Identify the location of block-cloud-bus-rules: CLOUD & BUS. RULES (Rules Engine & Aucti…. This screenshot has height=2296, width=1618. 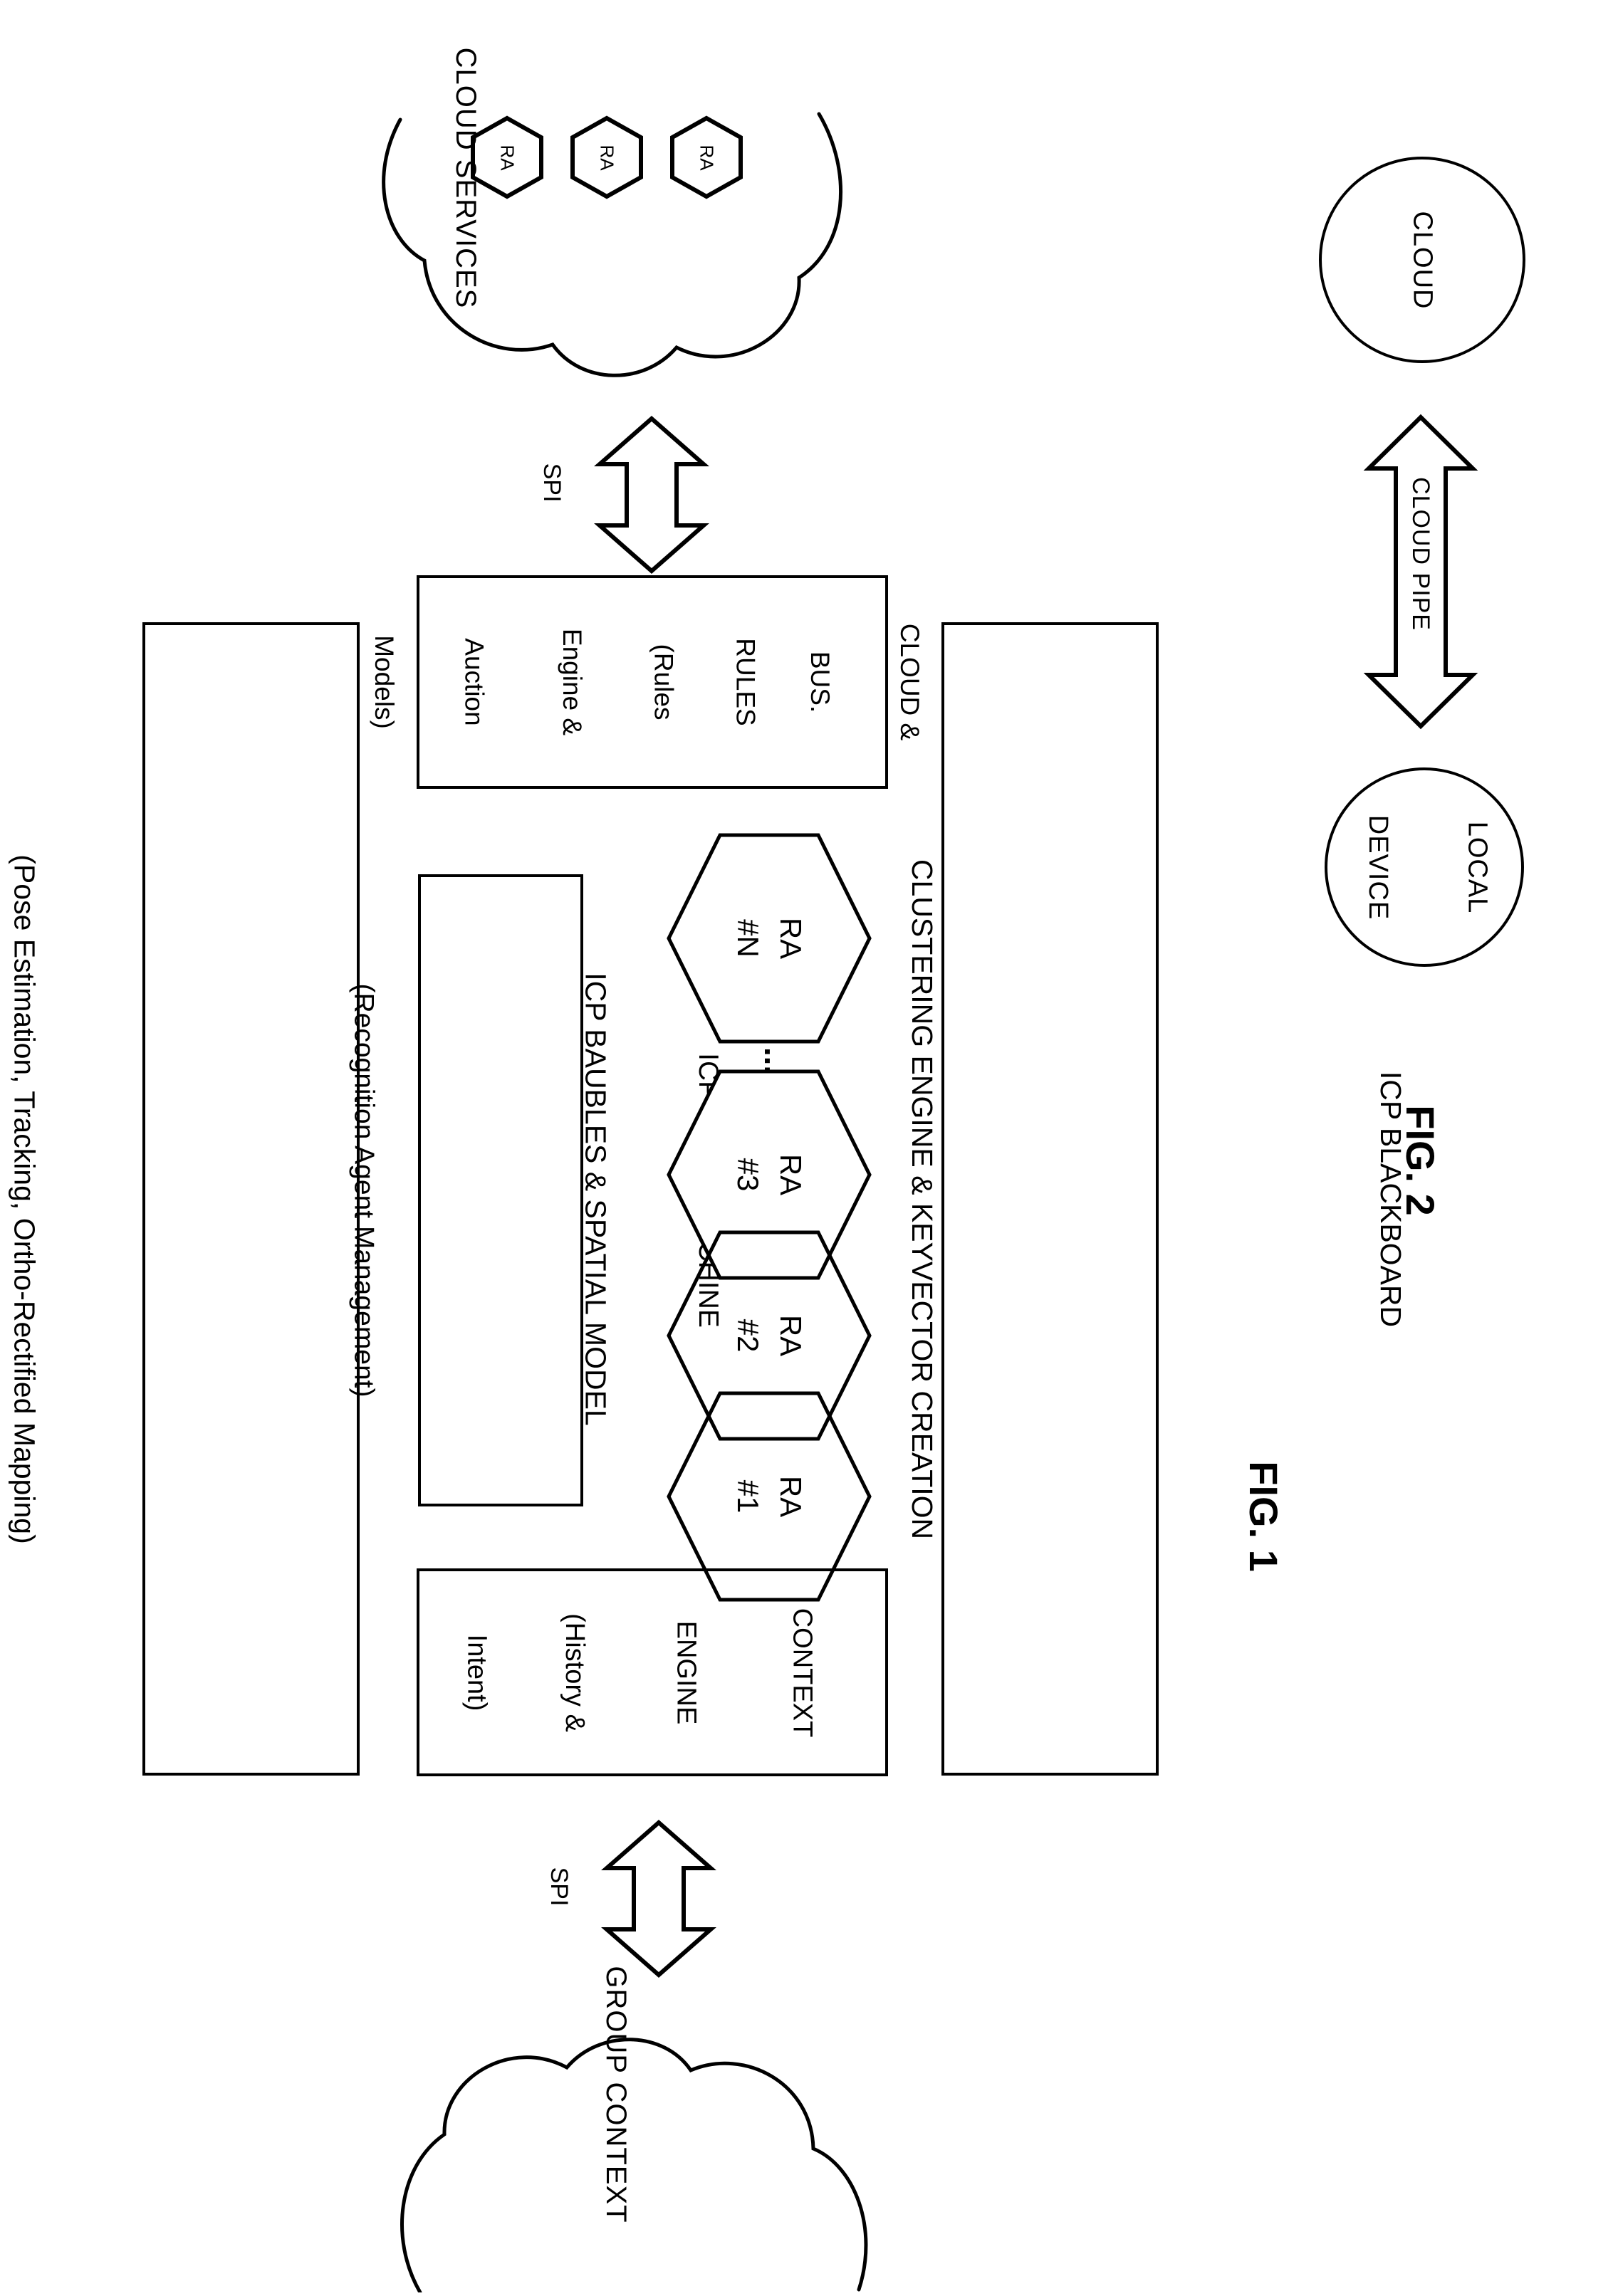
(647, 682).